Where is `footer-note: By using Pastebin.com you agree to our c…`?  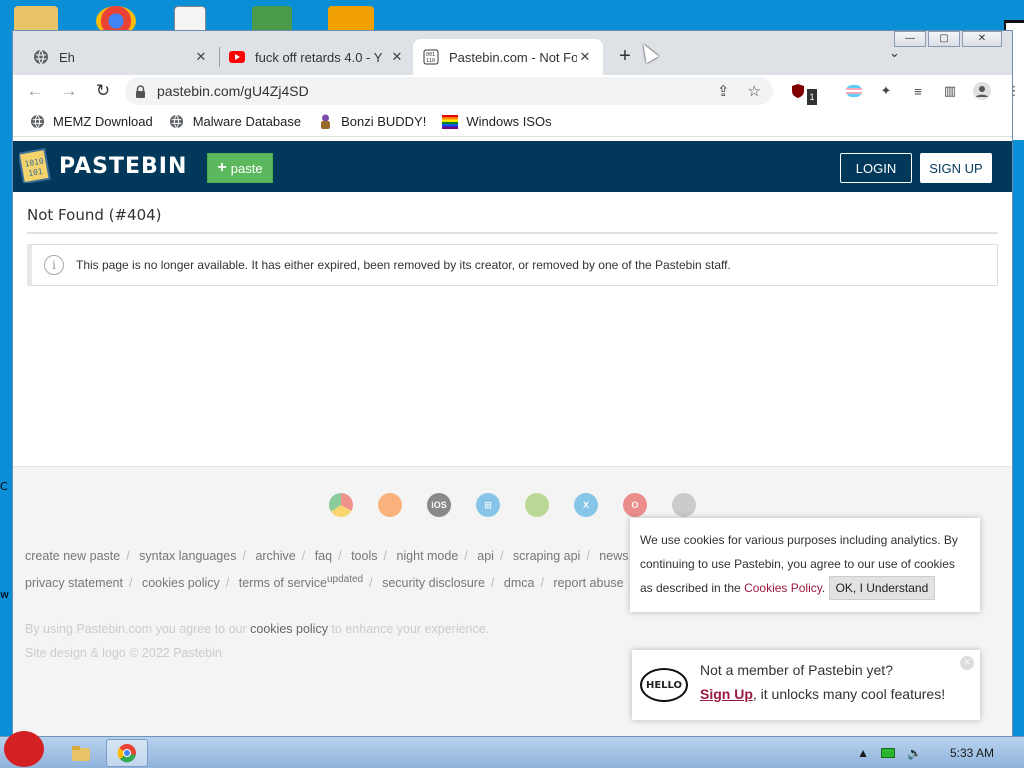
footer-note: By using Pastebin.com you agree to our c… is located at coordinates (257, 641).